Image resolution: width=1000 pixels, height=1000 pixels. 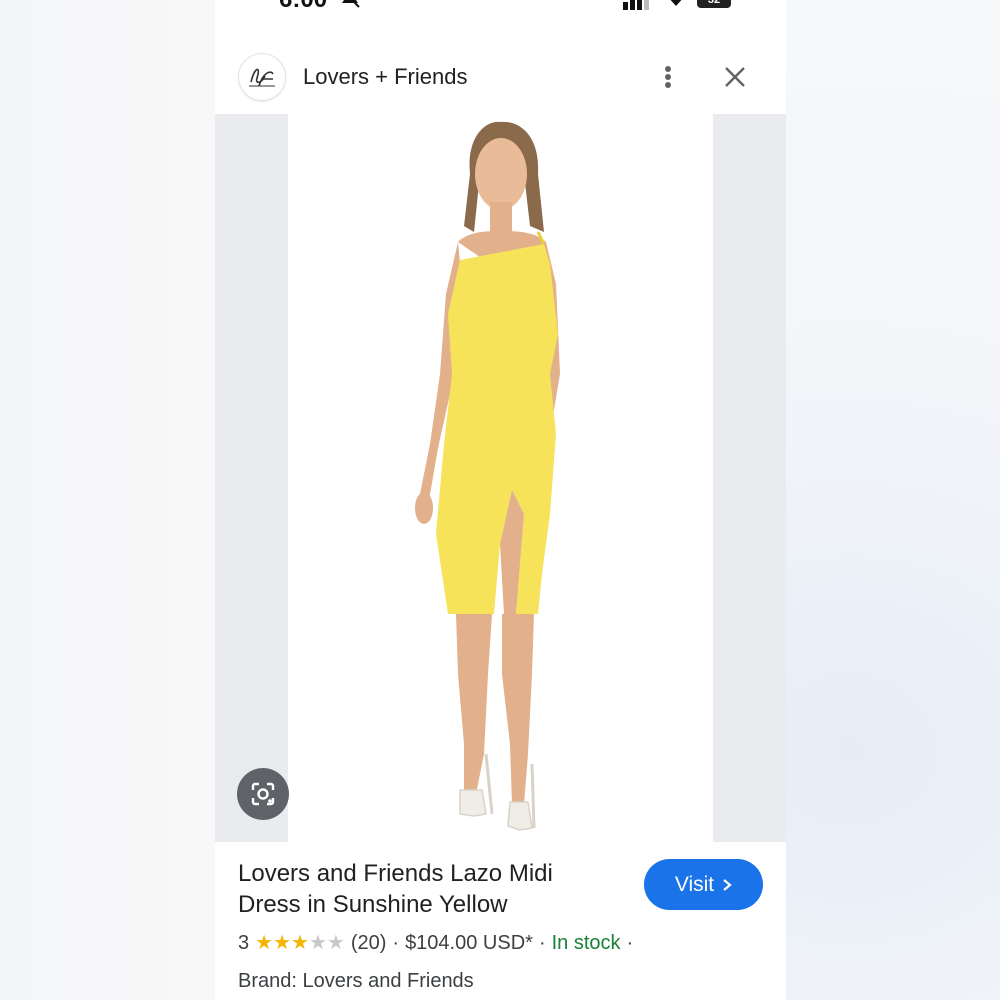 I want to click on visit-button: Visit, so click(x=703, y=884).